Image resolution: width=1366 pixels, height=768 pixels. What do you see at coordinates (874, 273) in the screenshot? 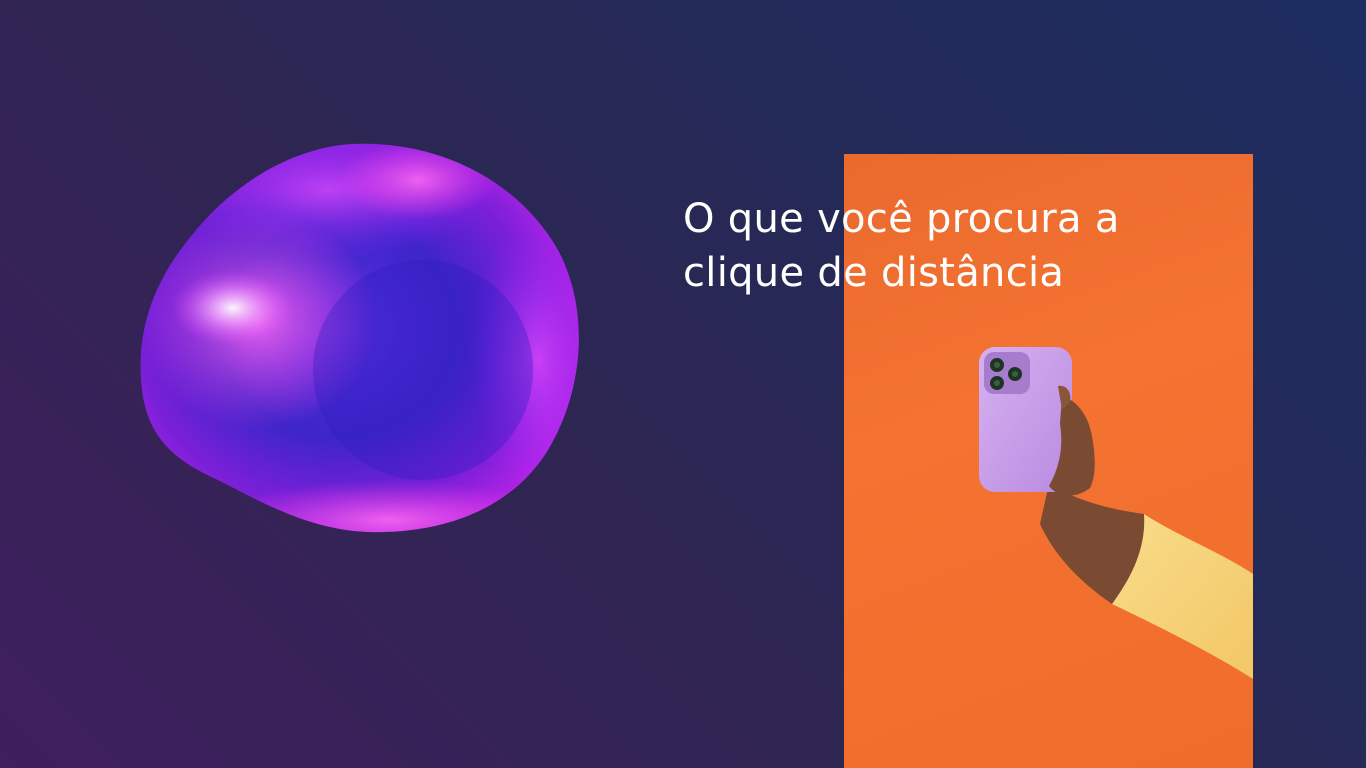
I see `headline-line-2: clique de distância` at bounding box center [874, 273].